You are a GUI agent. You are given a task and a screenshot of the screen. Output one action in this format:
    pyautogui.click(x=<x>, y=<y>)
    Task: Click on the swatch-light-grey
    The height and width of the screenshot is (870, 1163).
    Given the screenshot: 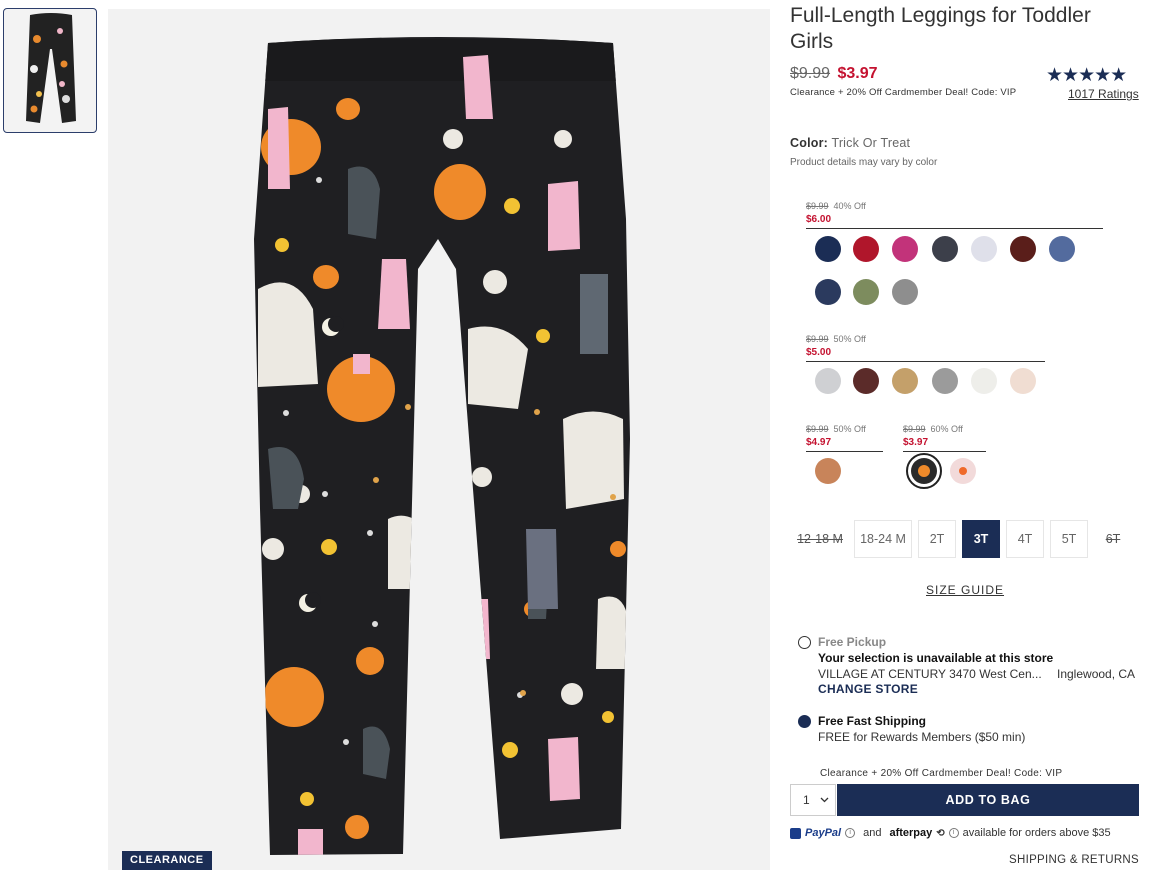 What is the action you would take?
    pyautogui.click(x=828, y=381)
    